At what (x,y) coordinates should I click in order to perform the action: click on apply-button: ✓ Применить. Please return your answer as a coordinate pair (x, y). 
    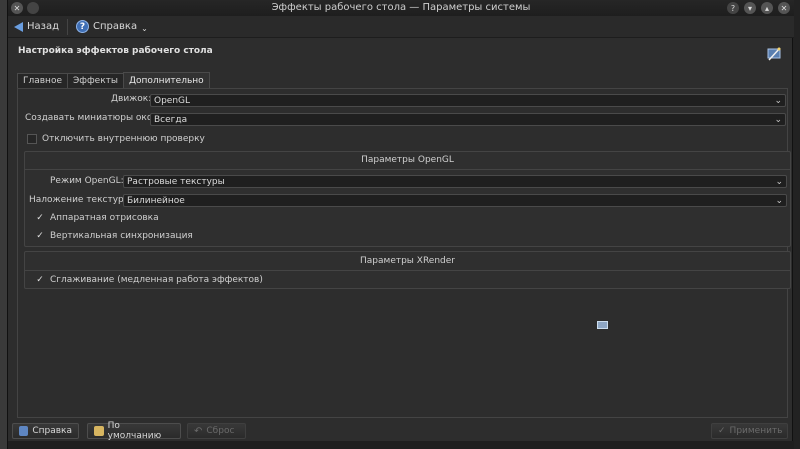
    Looking at the image, I should click on (749, 431).